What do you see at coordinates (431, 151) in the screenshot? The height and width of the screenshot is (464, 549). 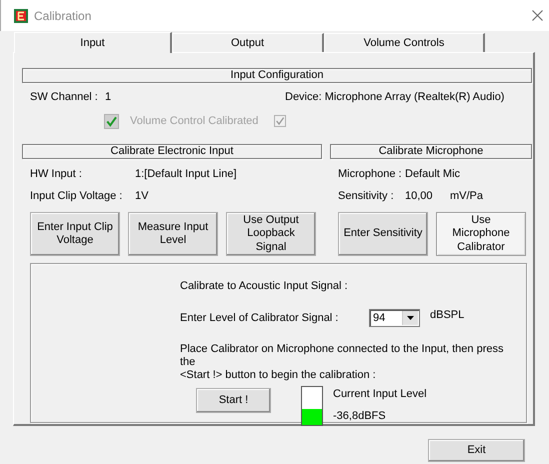 I see `group-header: Calibrate Microphone` at bounding box center [431, 151].